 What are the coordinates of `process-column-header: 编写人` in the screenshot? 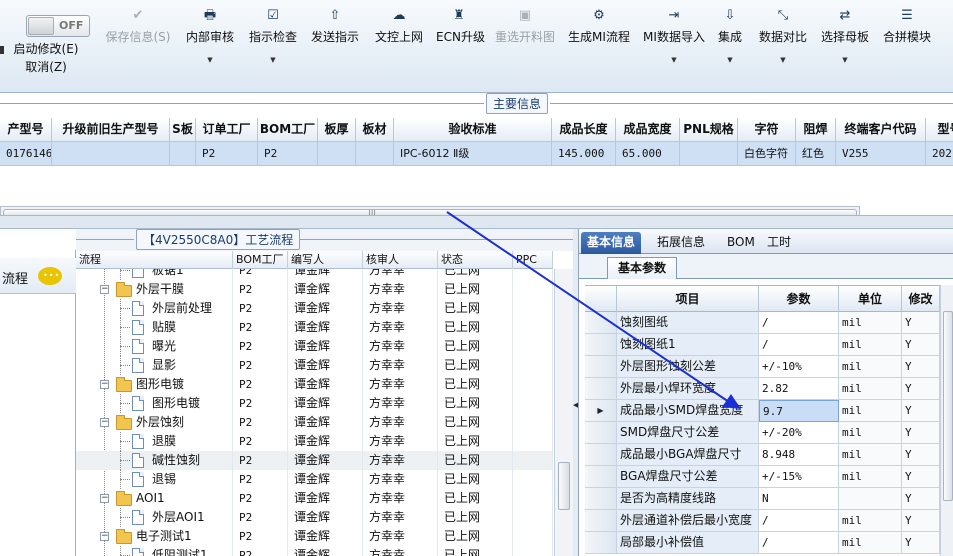 It's located at (325, 260).